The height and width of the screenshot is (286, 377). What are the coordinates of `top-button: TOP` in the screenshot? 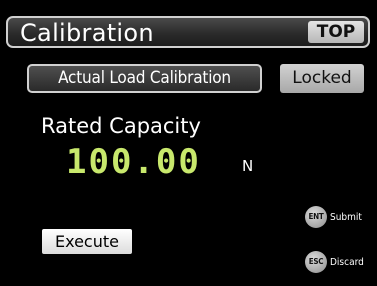 It's located at (336, 32).